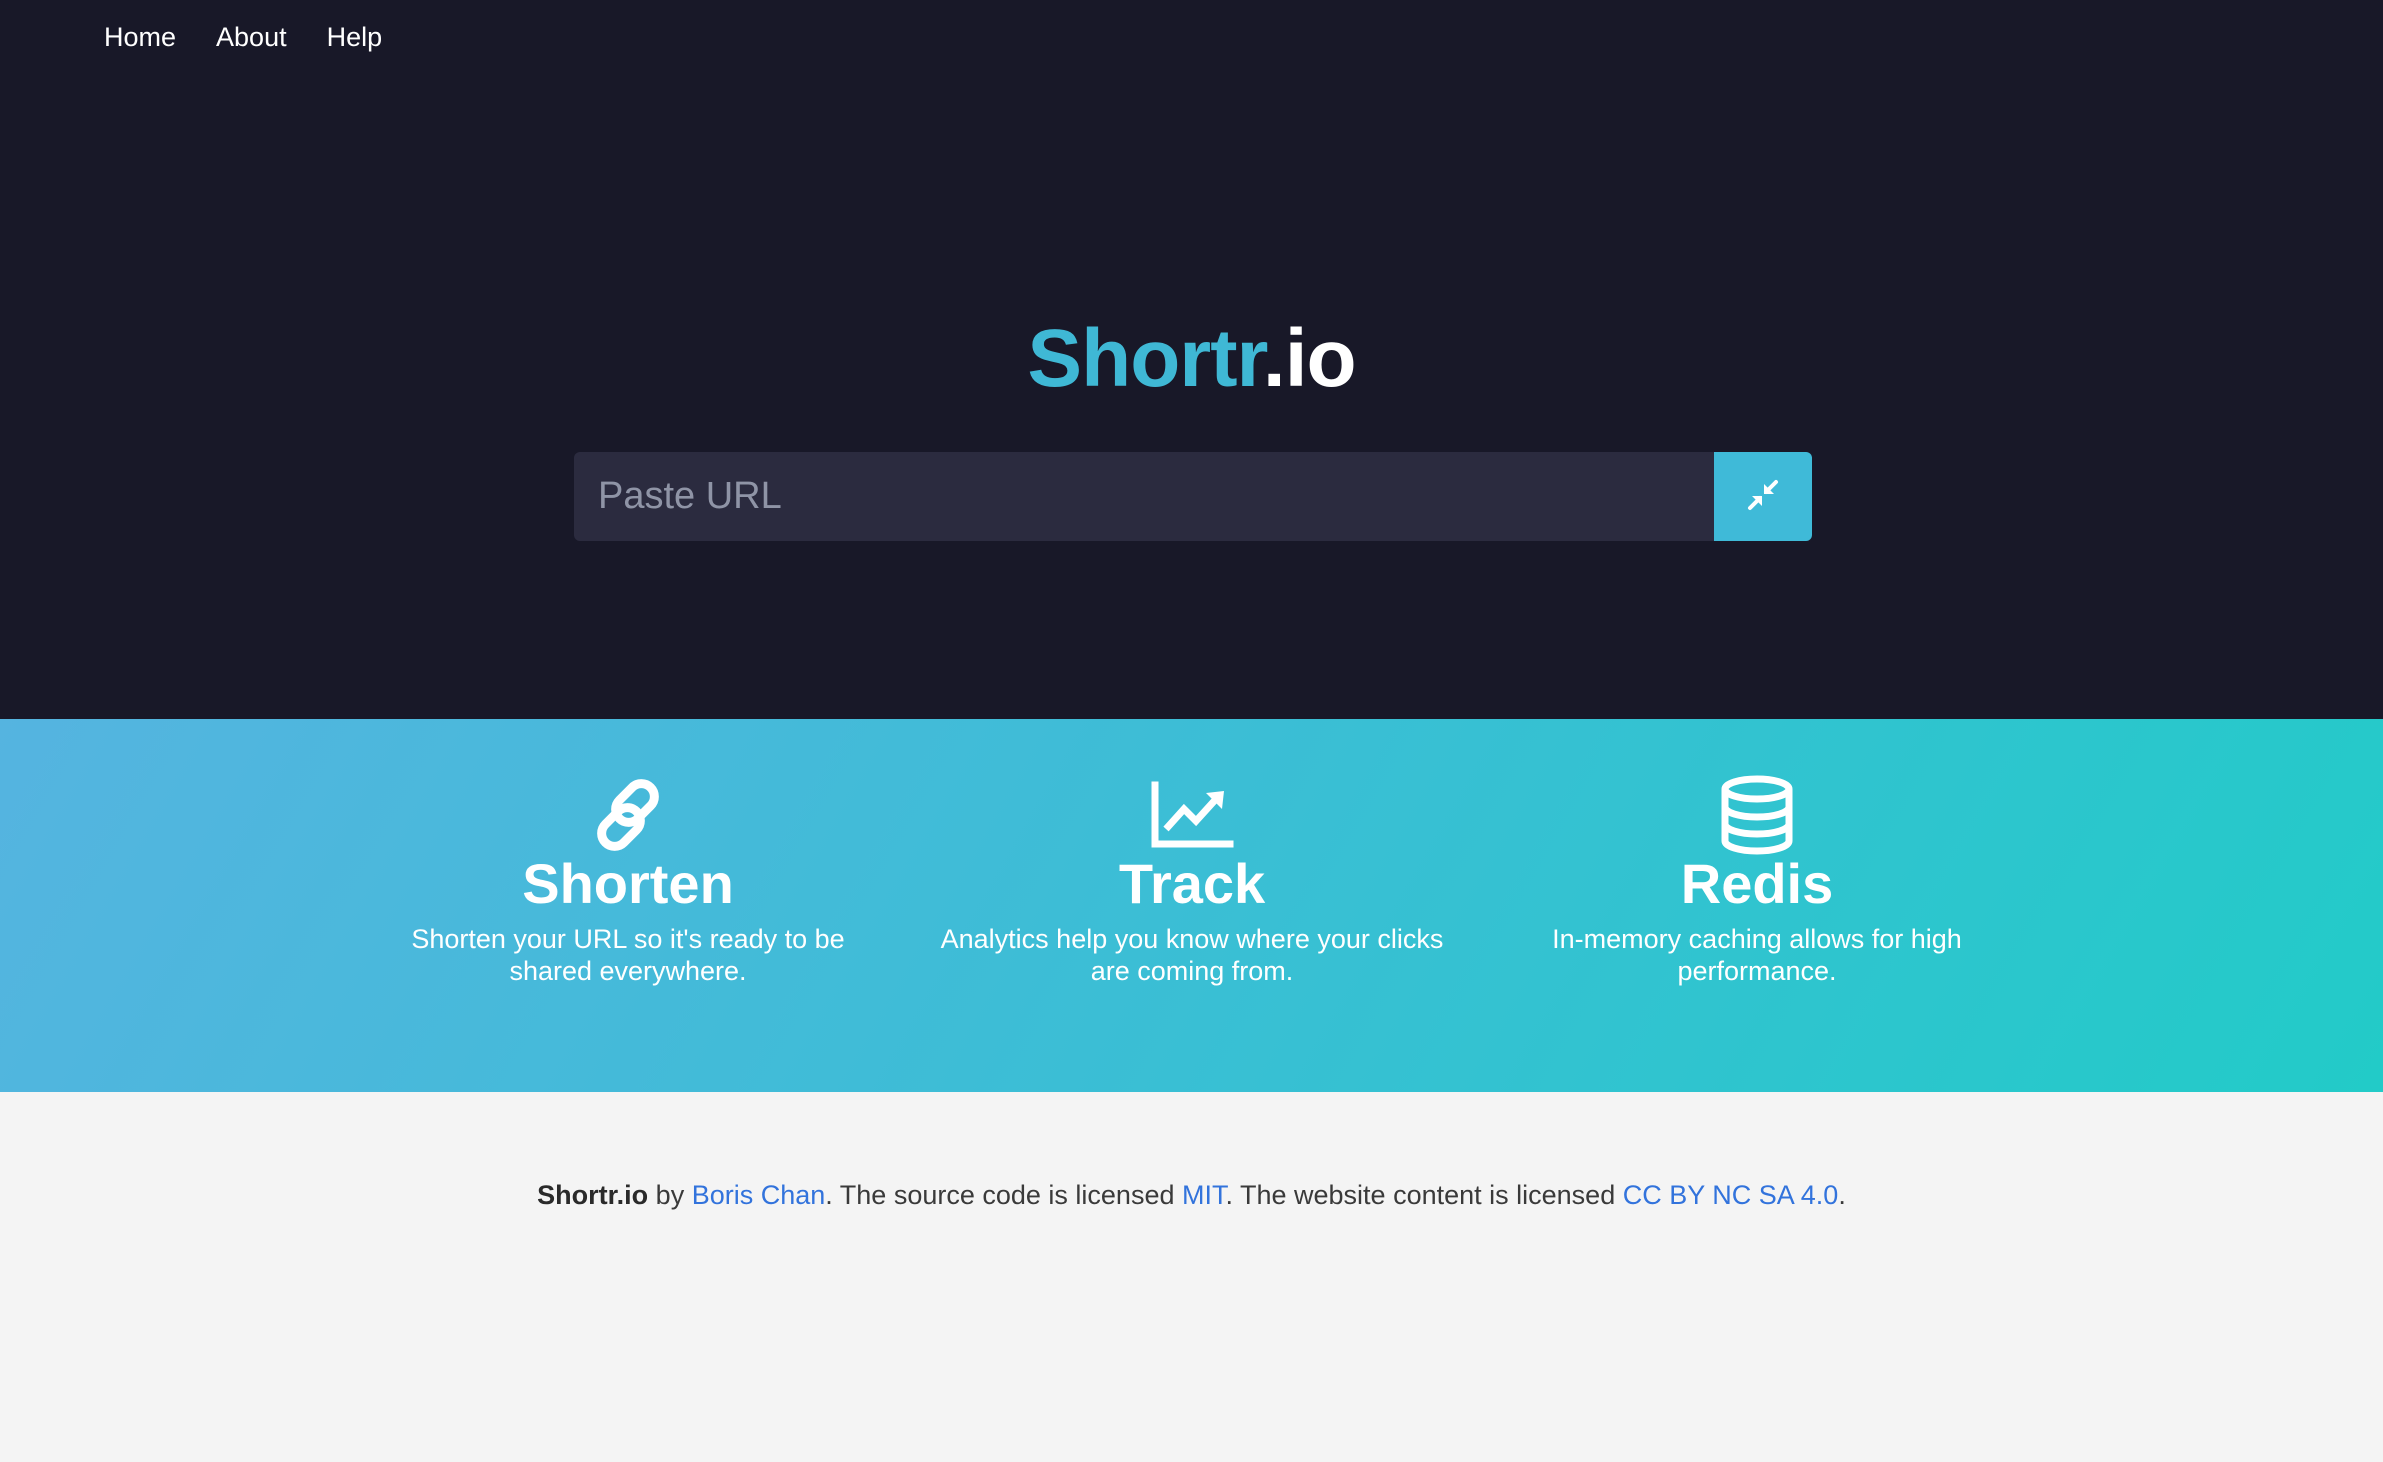 This screenshot has width=2383, height=1462. I want to click on footer-text-end: ., so click(1842, 1195).